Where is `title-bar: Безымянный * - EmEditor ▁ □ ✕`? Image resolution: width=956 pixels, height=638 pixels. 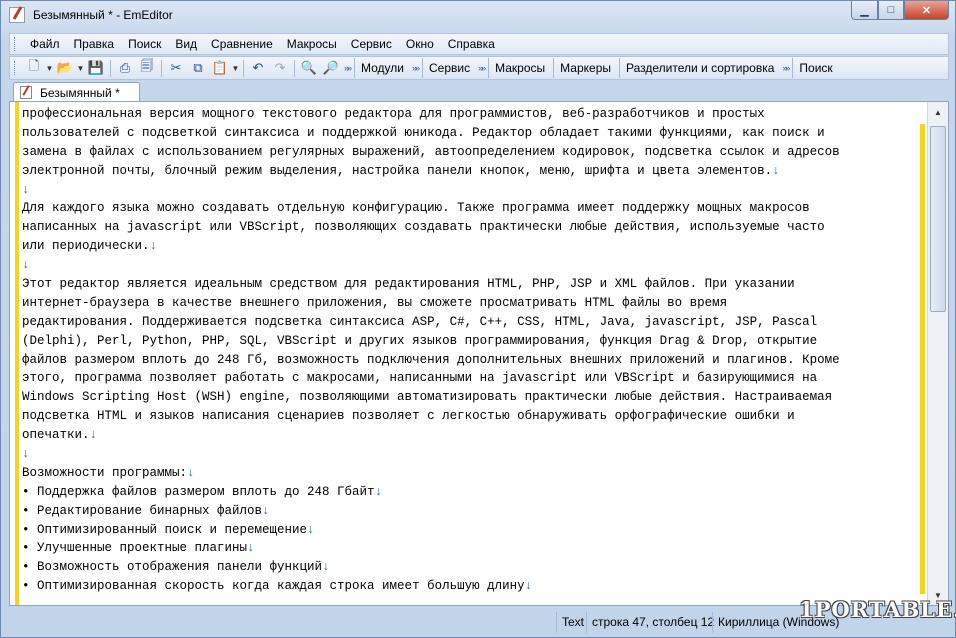
title-bar: Безымянный * - EmEditor ▁ □ ✕ is located at coordinates (478, 15).